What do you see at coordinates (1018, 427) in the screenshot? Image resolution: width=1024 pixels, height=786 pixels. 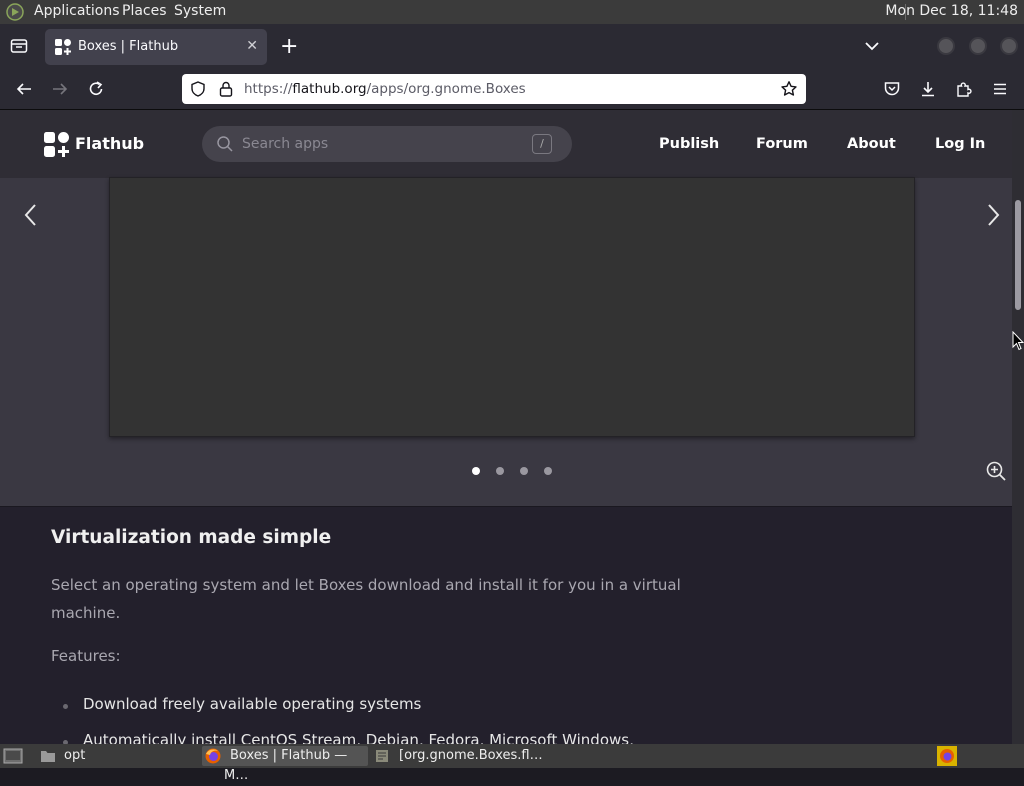 I see `page-scrollbar` at bounding box center [1018, 427].